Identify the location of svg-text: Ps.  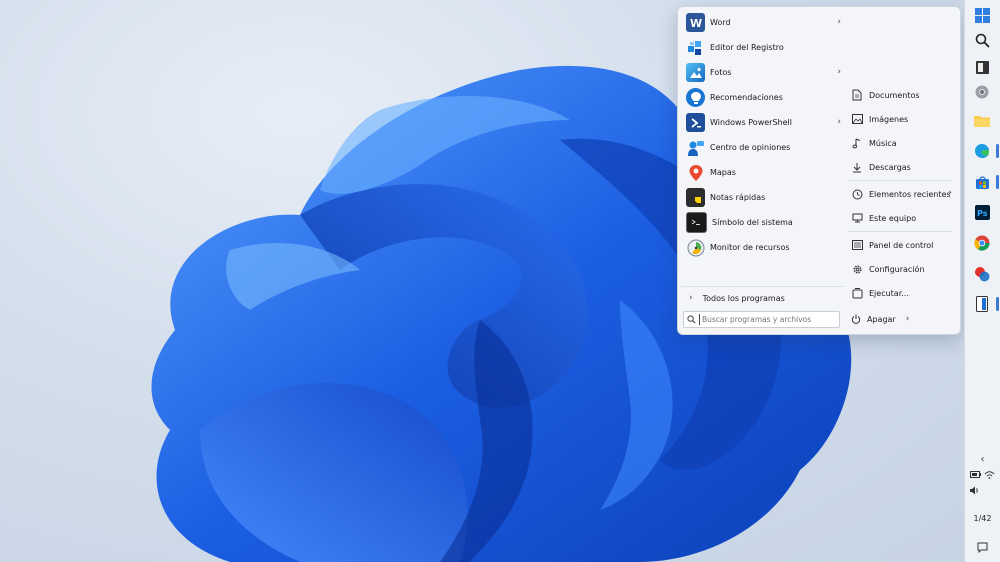
(982, 213).